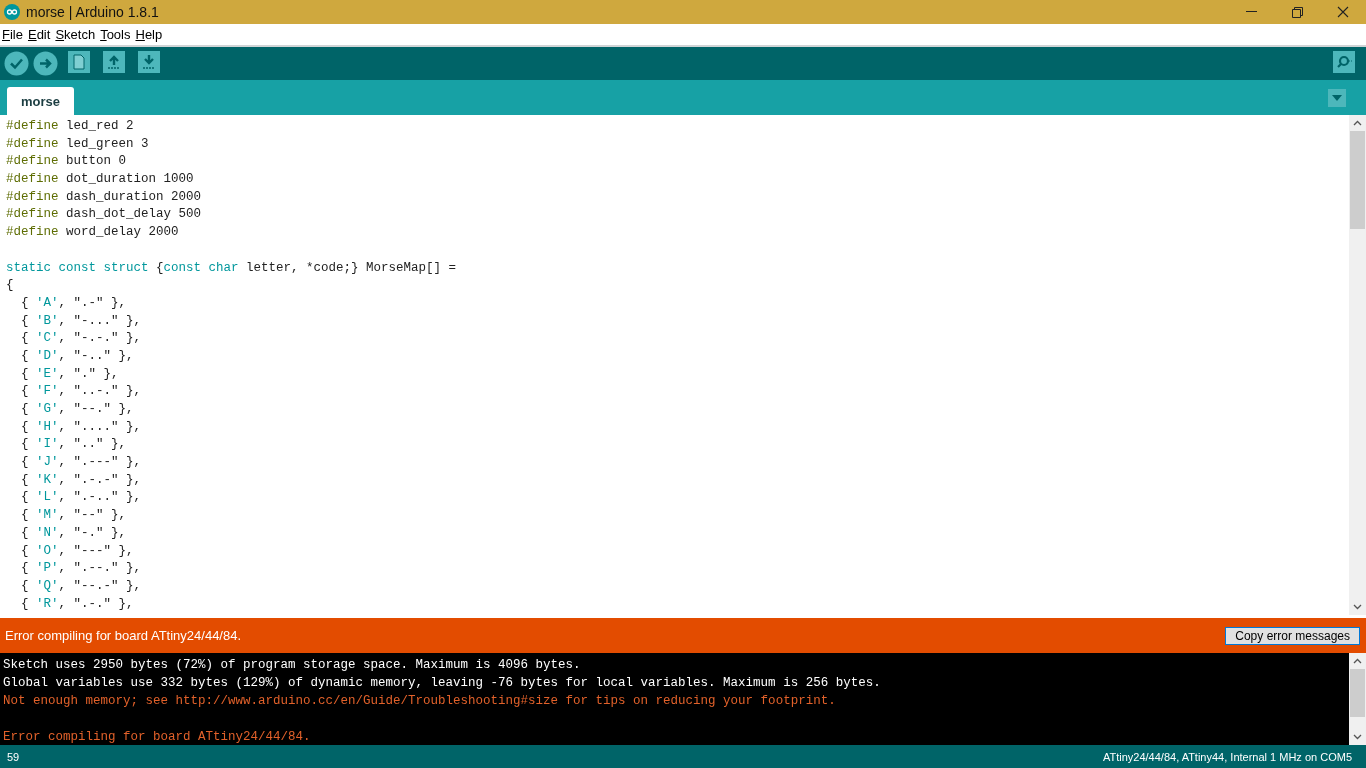  What do you see at coordinates (1227, 756) in the screenshot?
I see `board-info: ATtiny24/44/84, ATtiny44, Internal 1 MHz on COM5` at bounding box center [1227, 756].